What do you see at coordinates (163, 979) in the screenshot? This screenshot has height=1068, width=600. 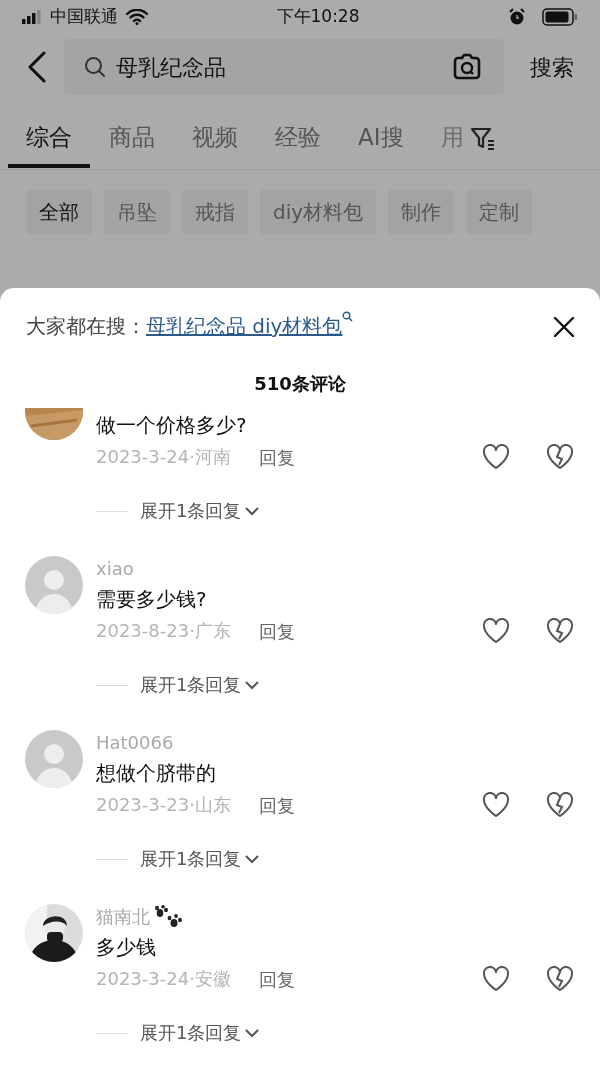 I see `comment-date-location: 2023-3-24·安徽` at bounding box center [163, 979].